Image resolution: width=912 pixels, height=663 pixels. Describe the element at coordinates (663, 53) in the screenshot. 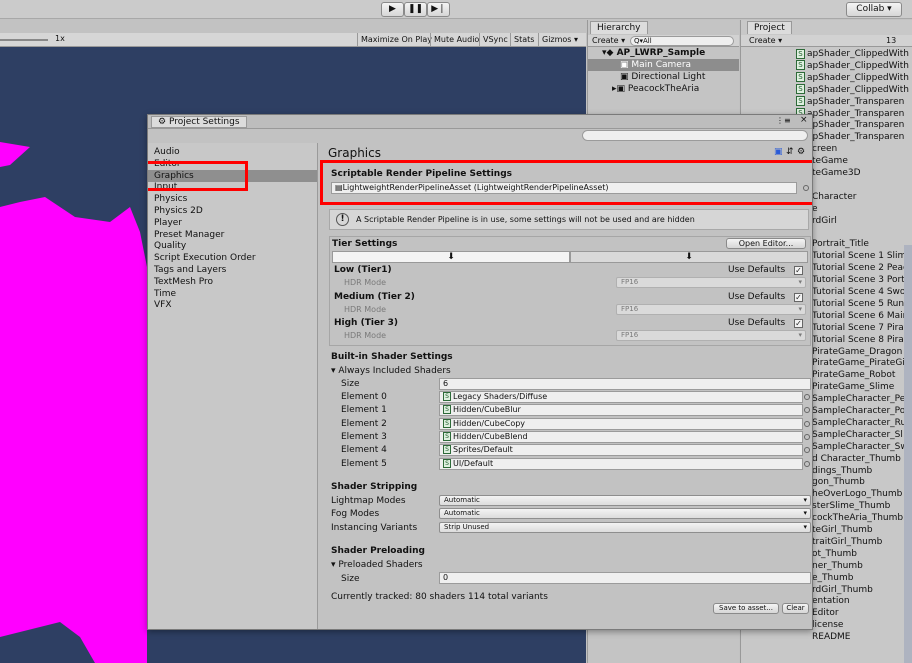

I see `scene-root-item: ▾◆ AP_LWRP_Sample` at that location.